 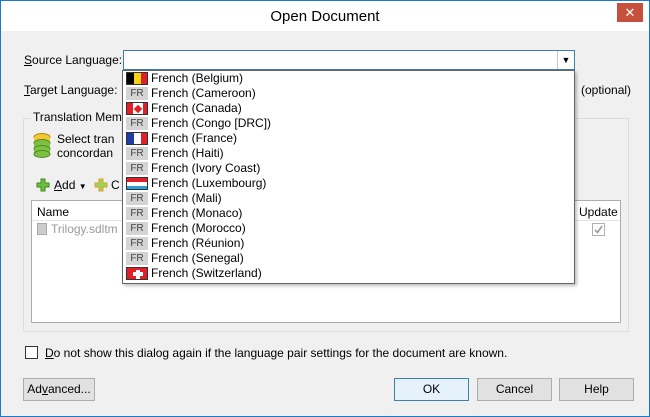 I want to click on source-language-label: Source Language:, so click(x=73, y=60).